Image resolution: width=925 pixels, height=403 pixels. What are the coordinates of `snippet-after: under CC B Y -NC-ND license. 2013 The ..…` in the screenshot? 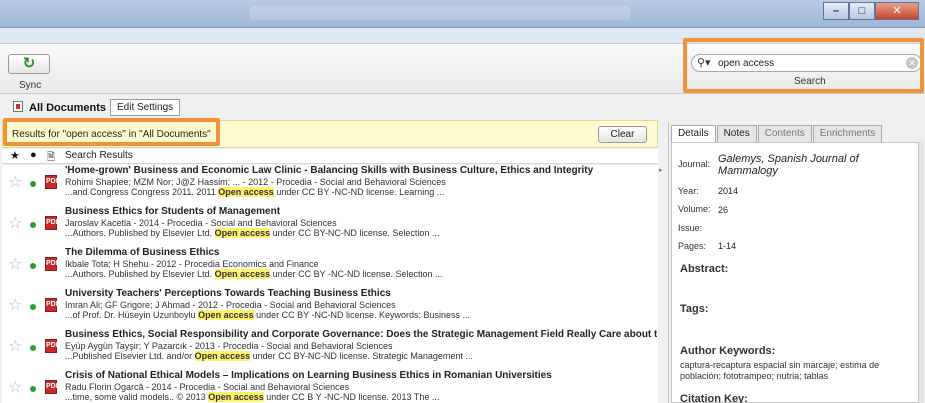 It's located at (351, 397).